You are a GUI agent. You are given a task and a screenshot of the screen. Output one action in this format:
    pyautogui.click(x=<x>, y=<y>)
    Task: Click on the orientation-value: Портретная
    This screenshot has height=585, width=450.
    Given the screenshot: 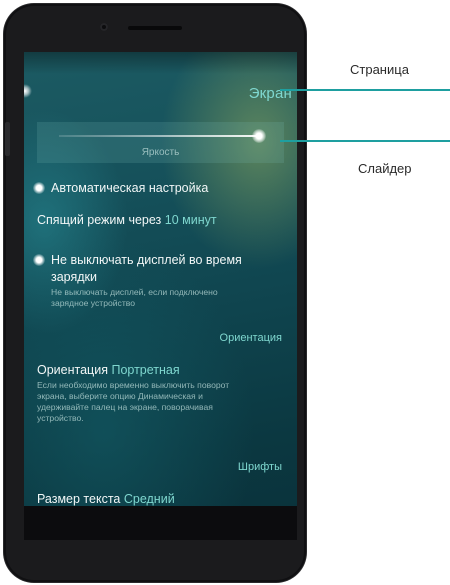 What is the action you would take?
    pyautogui.click(x=145, y=370)
    